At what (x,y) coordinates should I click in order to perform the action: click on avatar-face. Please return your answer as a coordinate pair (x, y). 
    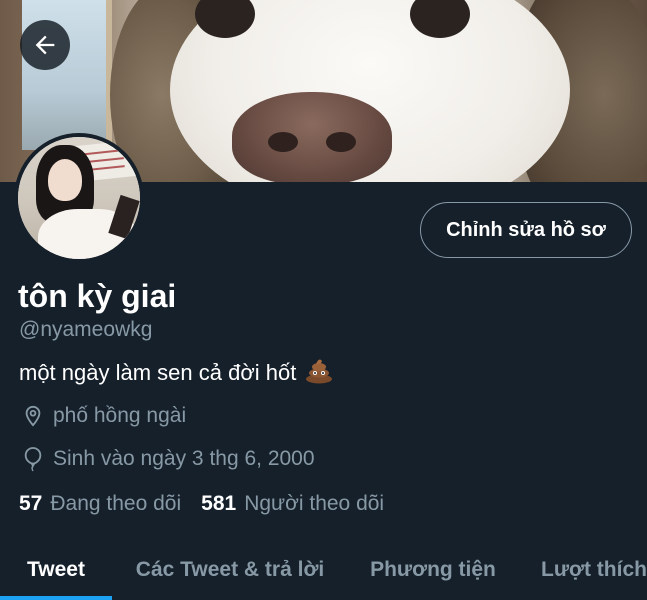
    Looking at the image, I should click on (65, 180).